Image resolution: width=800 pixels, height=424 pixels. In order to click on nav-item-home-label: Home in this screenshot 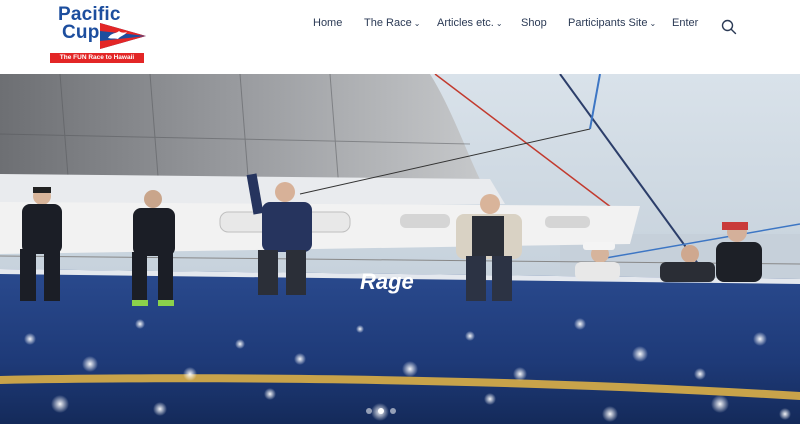, I will do `click(328, 23)`.